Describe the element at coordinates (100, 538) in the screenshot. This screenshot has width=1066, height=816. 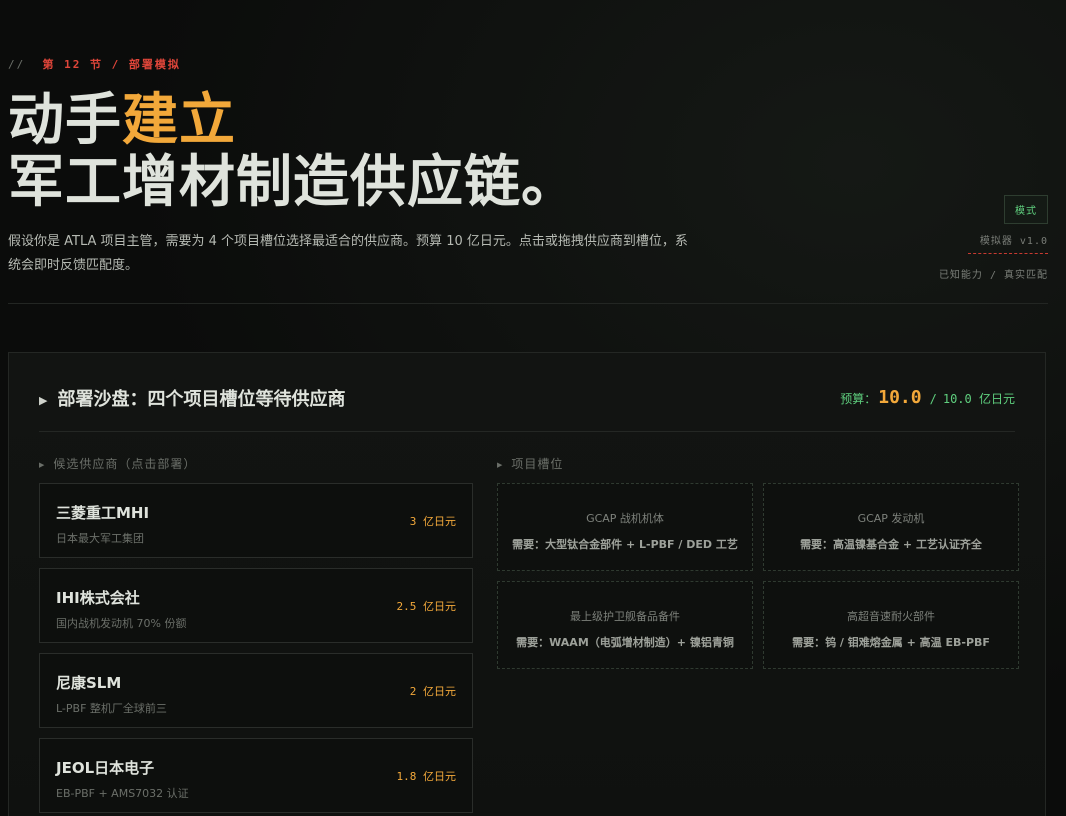
I see `supplier-desc: 日本最大军工集团` at that location.